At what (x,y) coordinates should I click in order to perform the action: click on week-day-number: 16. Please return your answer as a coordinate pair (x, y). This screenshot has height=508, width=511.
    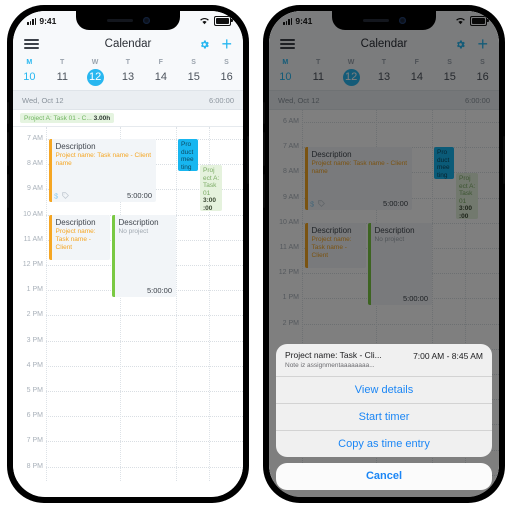
    Looking at the image, I should click on (226, 77).